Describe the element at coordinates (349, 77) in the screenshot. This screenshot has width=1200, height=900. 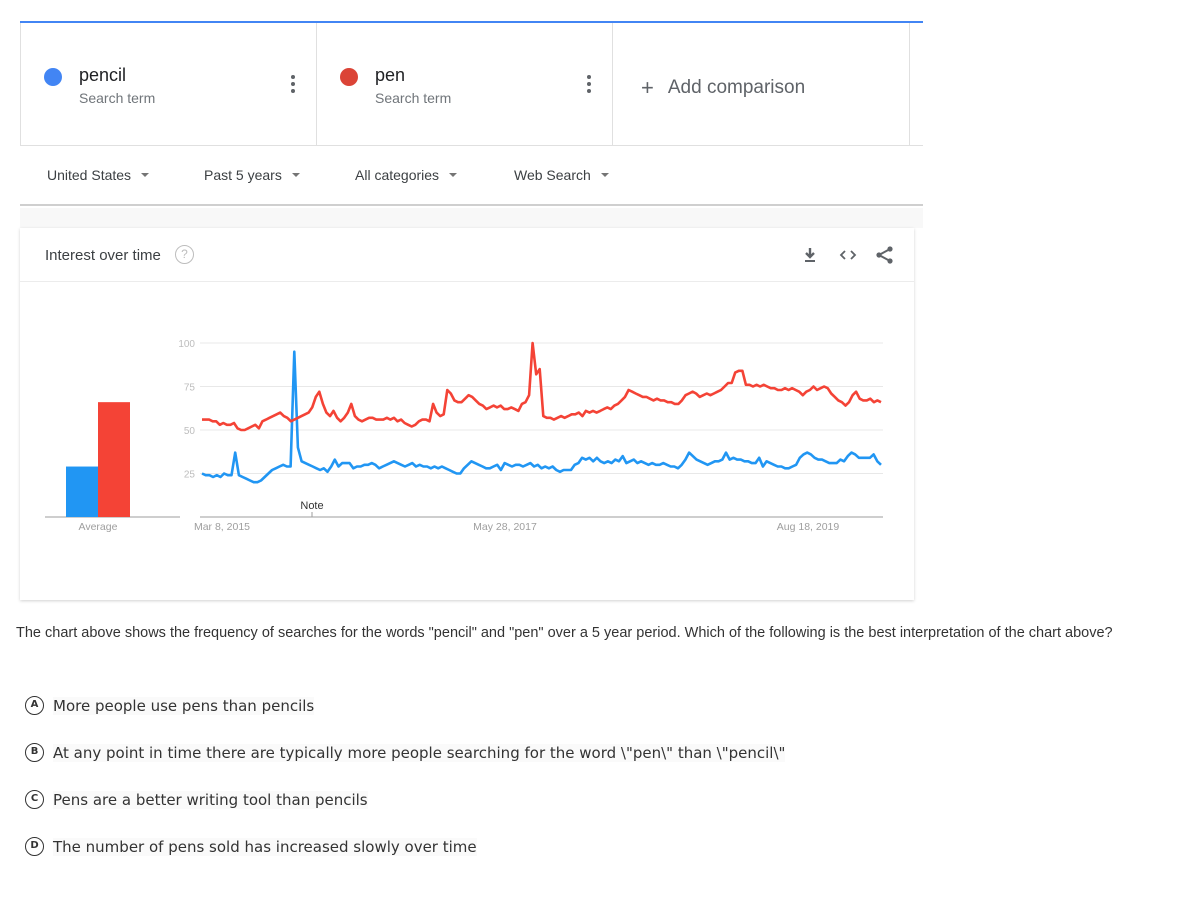
I see `pen-color-dot` at that location.